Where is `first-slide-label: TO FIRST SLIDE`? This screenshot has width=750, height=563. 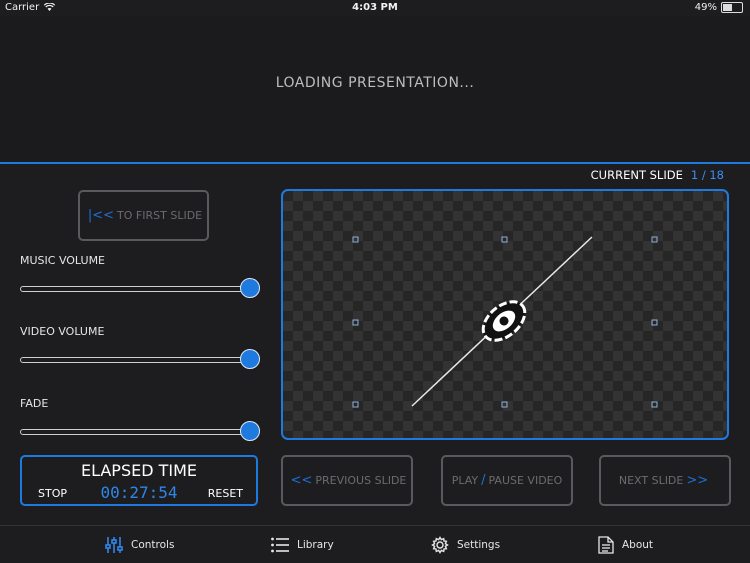
first-slide-label: TO FIRST SLIDE is located at coordinates (160, 215).